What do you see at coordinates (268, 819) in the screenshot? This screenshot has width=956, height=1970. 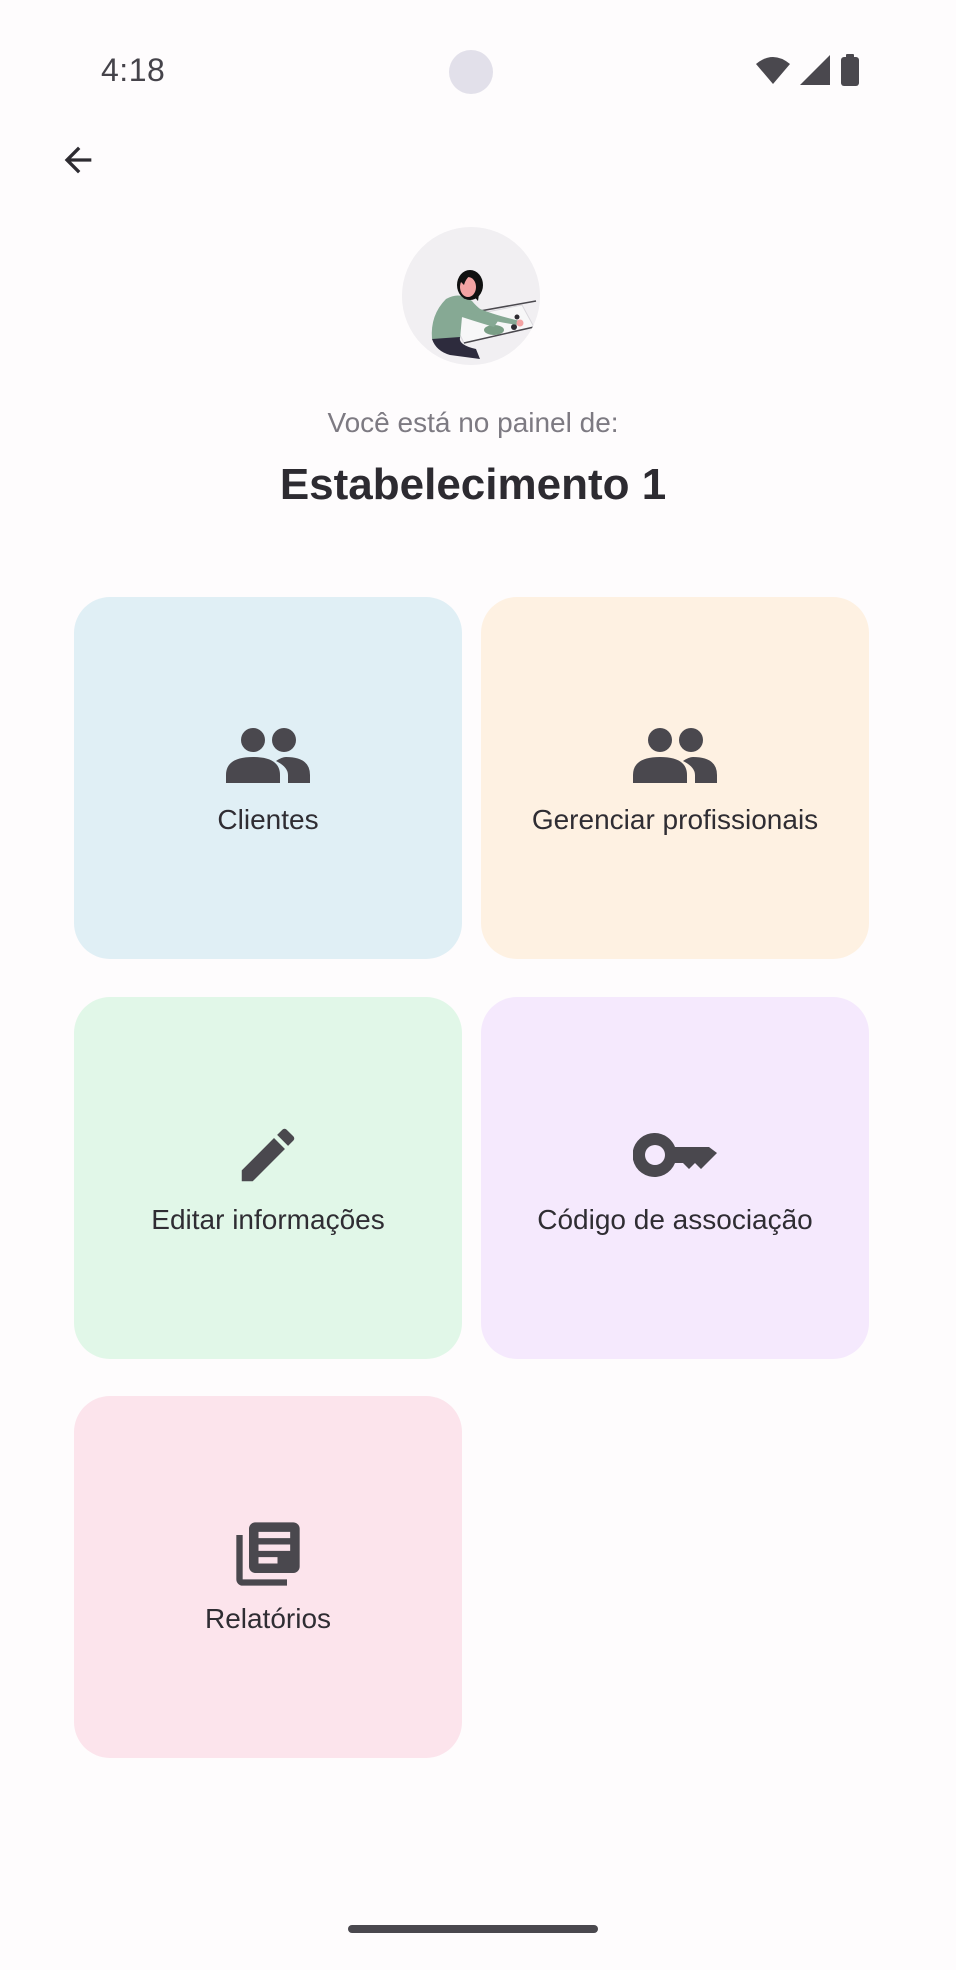 I see `card-label: Clientes` at bounding box center [268, 819].